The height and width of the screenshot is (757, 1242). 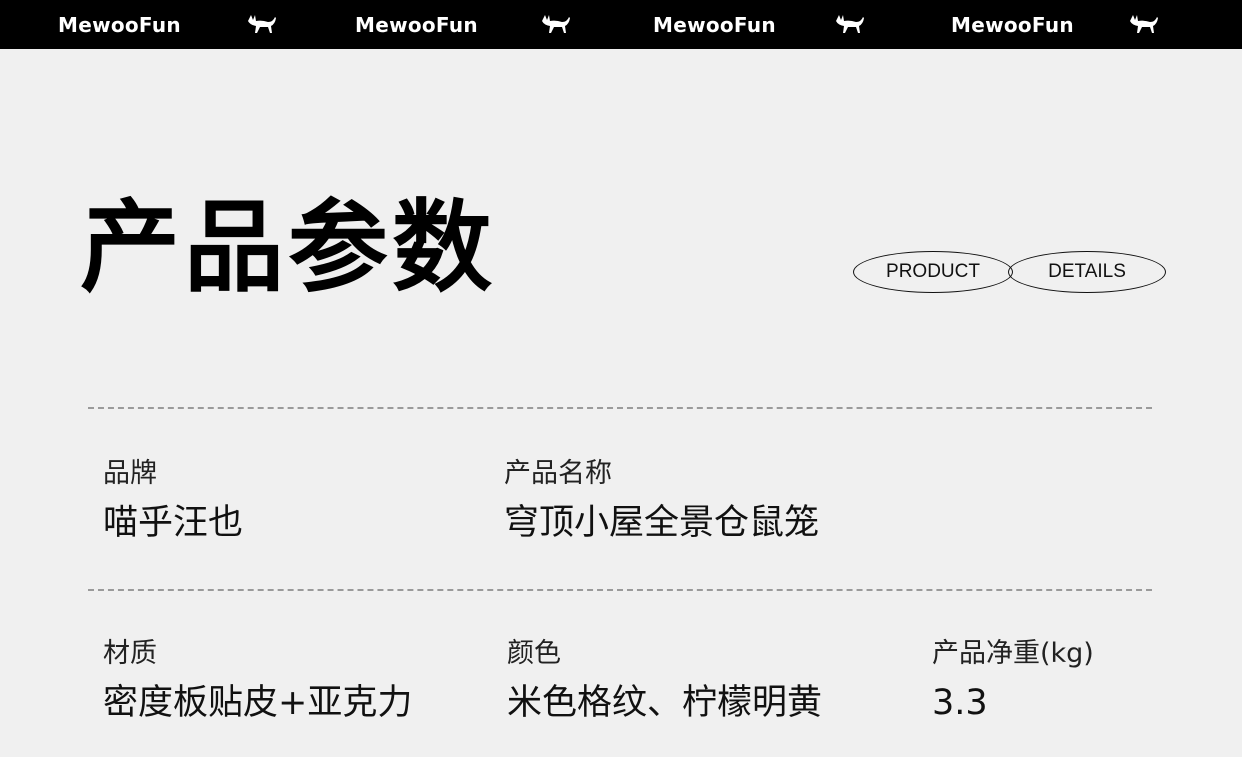 What do you see at coordinates (662, 523) in the screenshot?
I see `product-name-value: 穹顶小屋全景仓鼠笼` at bounding box center [662, 523].